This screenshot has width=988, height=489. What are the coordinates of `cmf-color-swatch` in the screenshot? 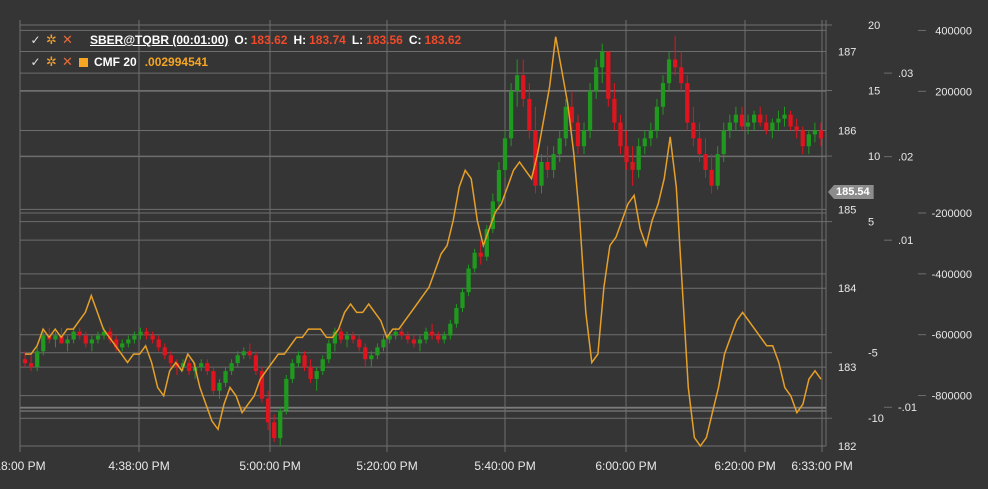 It's located at (83, 62).